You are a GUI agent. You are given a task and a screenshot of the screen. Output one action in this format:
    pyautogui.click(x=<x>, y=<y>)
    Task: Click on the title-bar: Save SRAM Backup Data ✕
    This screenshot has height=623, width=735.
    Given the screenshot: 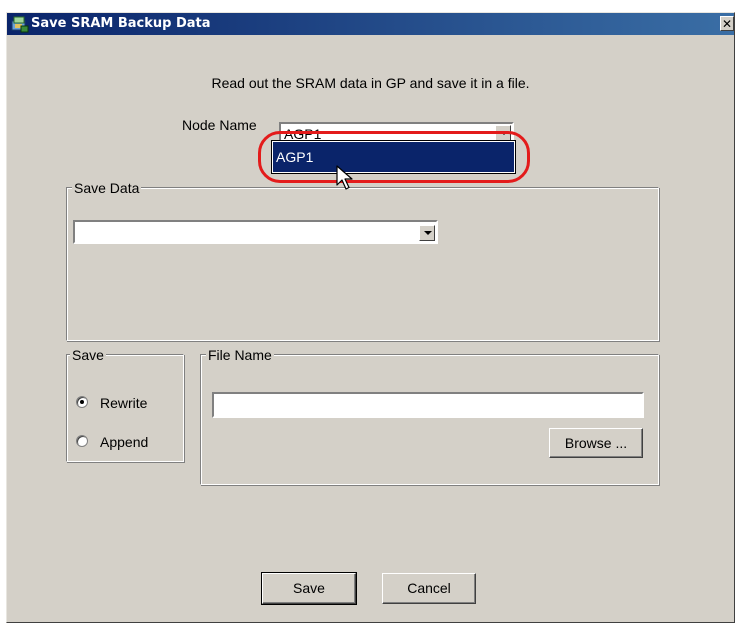 What is the action you would take?
    pyautogui.click(x=370, y=24)
    